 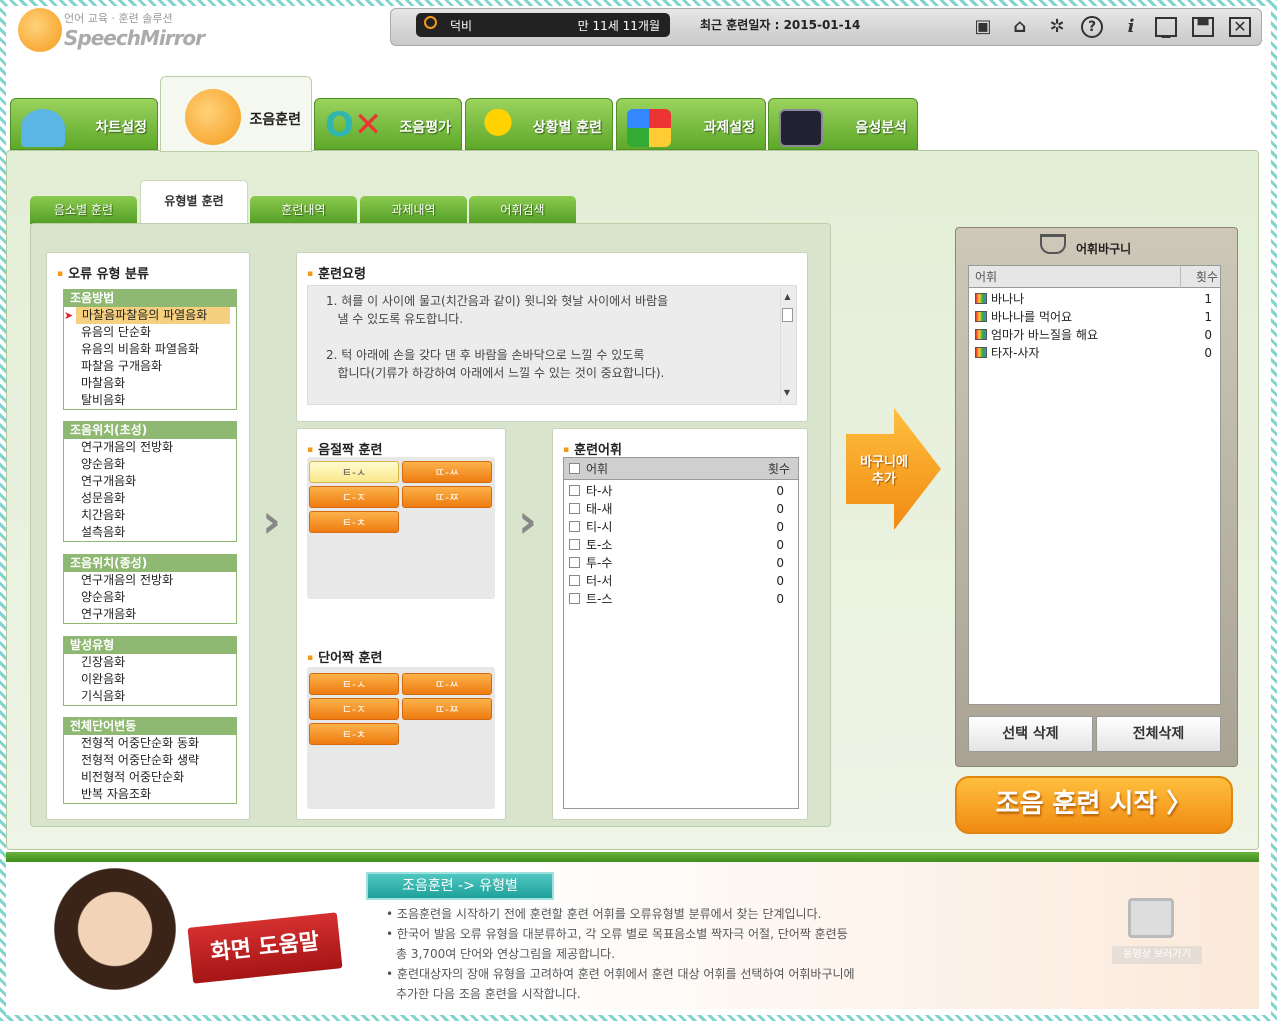 I want to click on tab-label: 상황별 훈련, so click(x=567, y=128).